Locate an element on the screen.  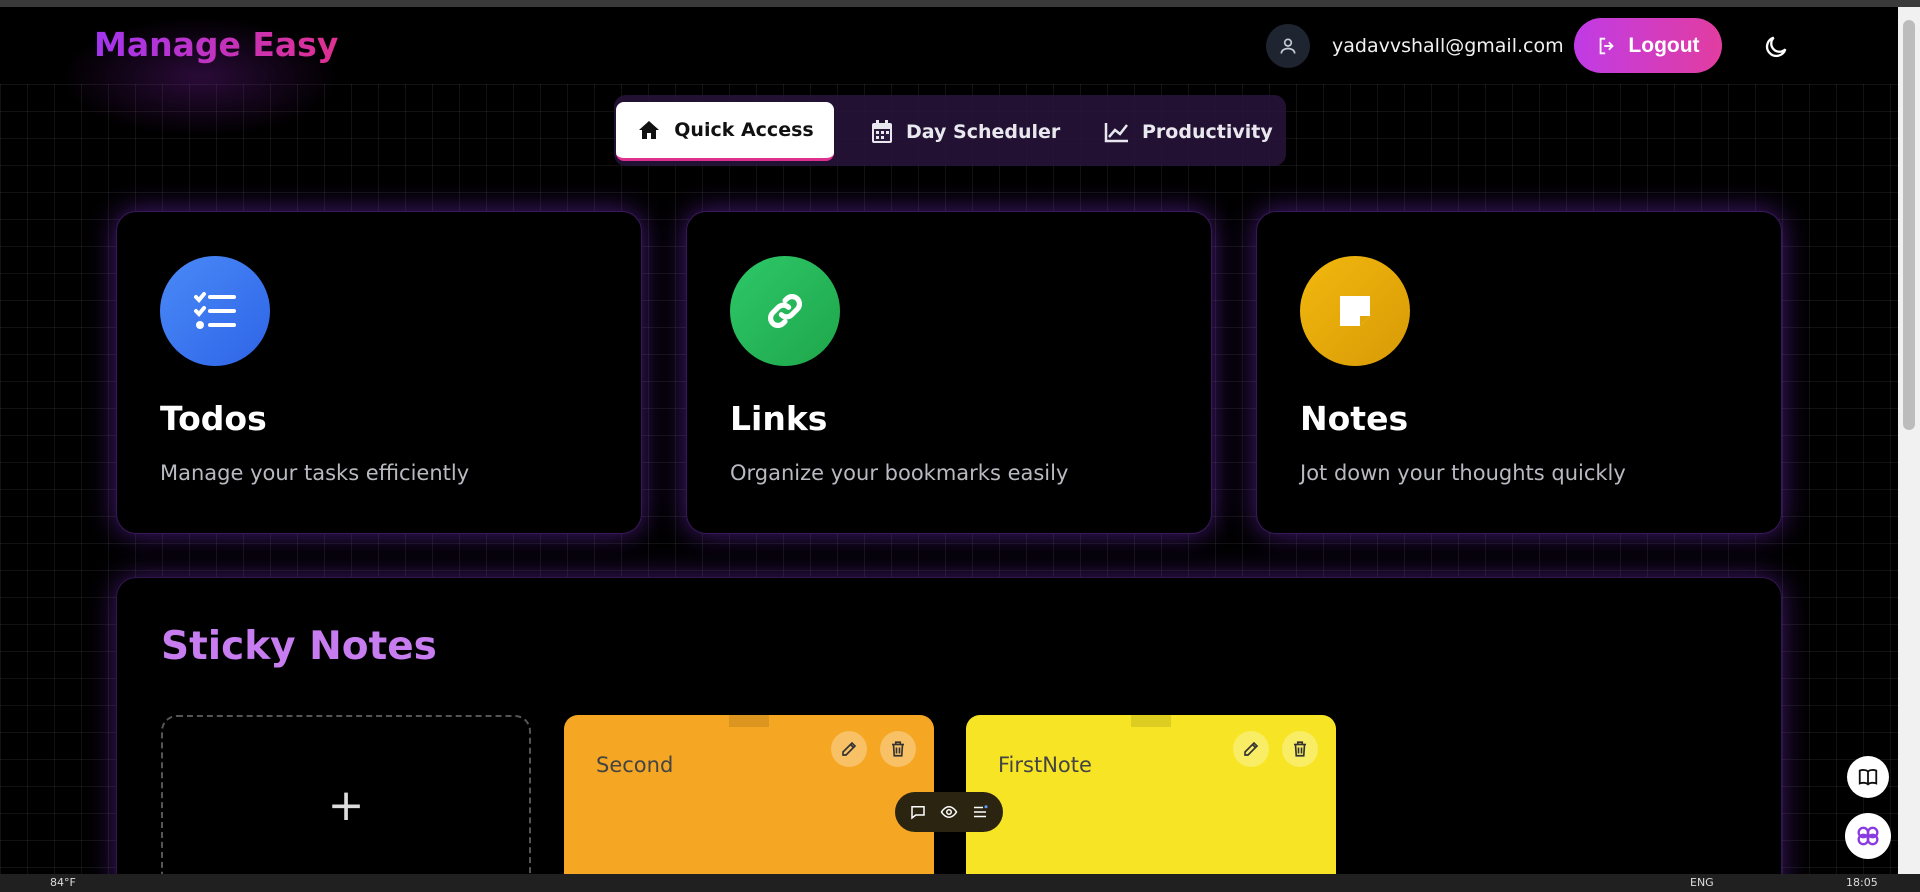
note-text: Second is located at coordinates (635, 765).